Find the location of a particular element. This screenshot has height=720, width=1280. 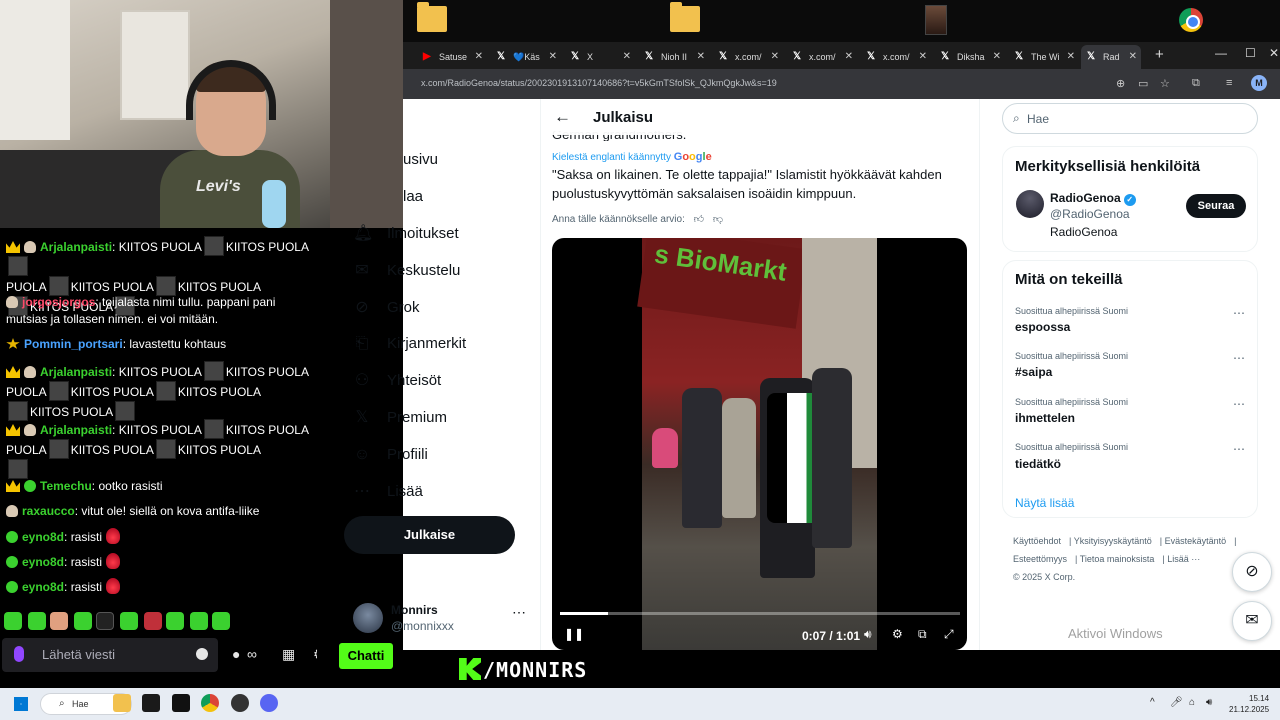

image-file-icon is located at coordinates (936, 20).